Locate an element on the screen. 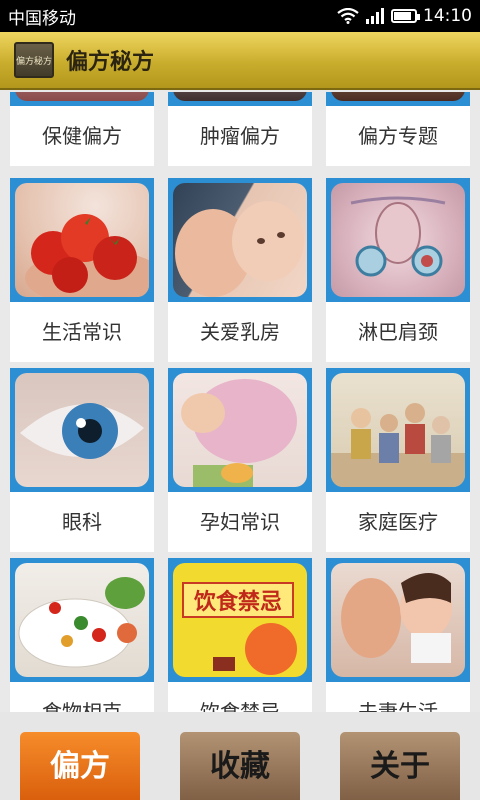 The image size is (480, 800). grid-item-pregnancy-tips: 孕妇常识 is located at coordinates (240, 460).